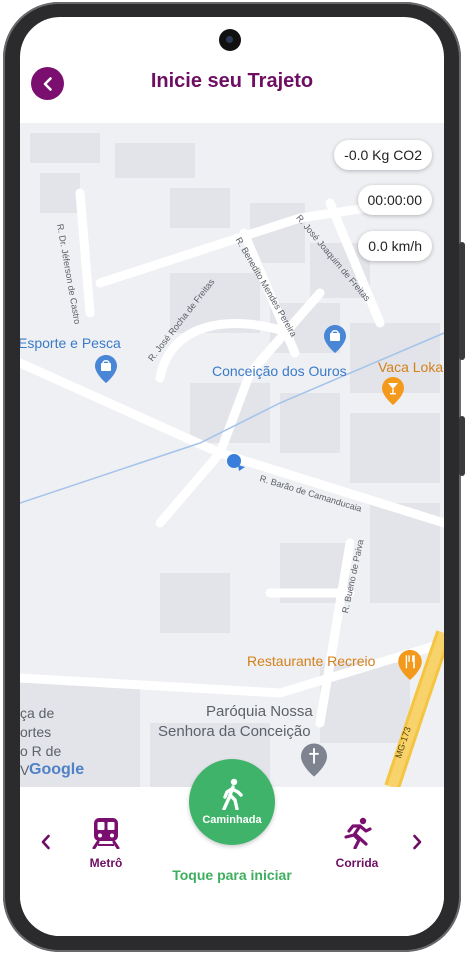 The image size is (467, 955). What do you see at coordinates (314, 760) in the screenshot?
I see `church-icon` at bounding box center [314, 760].